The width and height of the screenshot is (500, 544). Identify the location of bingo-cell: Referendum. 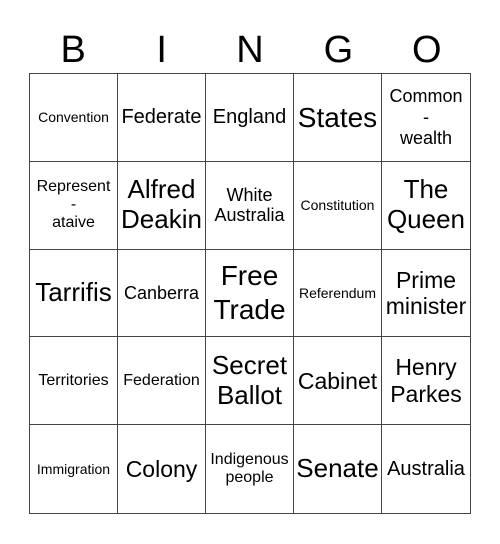
(338, 293).